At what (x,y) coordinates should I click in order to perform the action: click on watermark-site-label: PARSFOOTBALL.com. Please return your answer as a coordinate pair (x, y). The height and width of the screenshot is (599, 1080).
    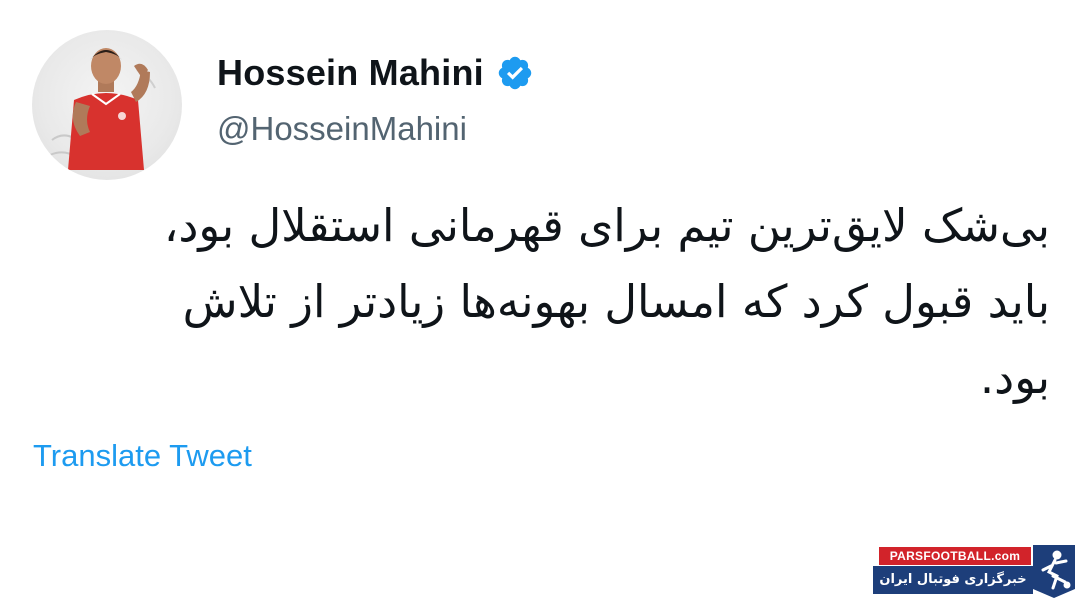
    Looking at the image, I should click on (955, 556).